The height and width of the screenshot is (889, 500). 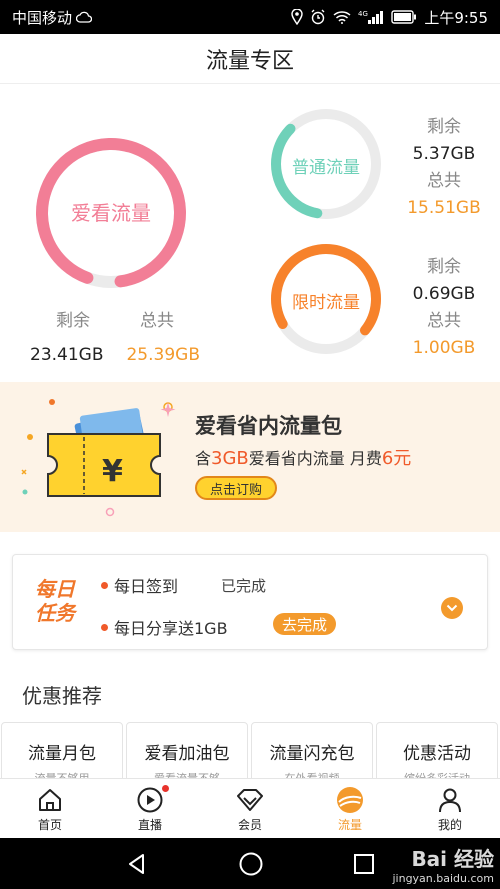 I want to click on tab-traffic-label: 流量, so click(x=349, y=825).